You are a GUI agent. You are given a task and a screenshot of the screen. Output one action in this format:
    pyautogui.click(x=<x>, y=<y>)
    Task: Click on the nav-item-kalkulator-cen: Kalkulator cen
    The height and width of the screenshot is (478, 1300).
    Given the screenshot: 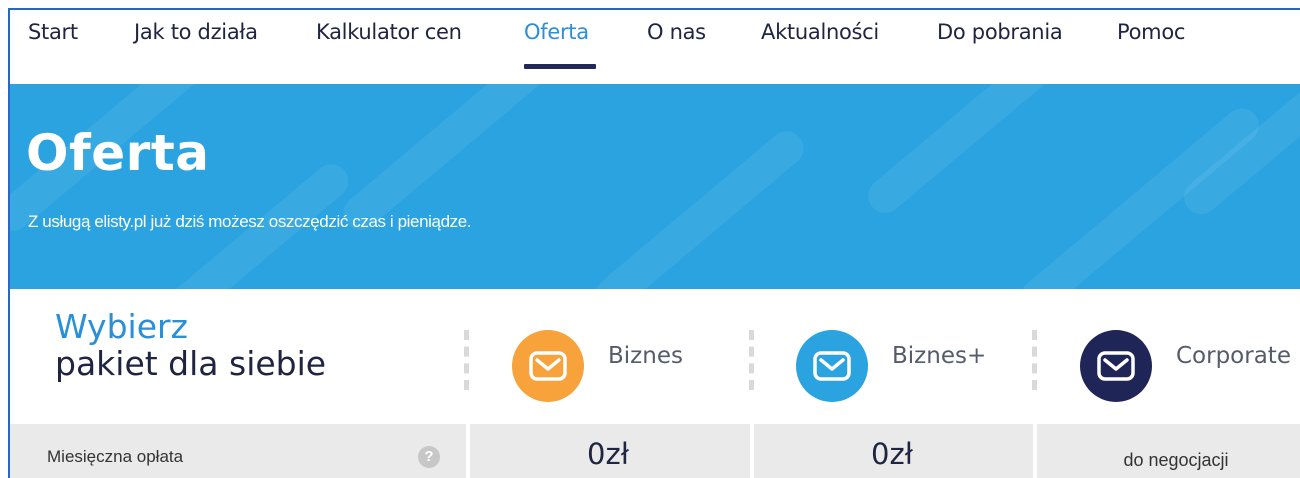 What is the action you would take?
    pyautogui.click(x=389, y=32)
    